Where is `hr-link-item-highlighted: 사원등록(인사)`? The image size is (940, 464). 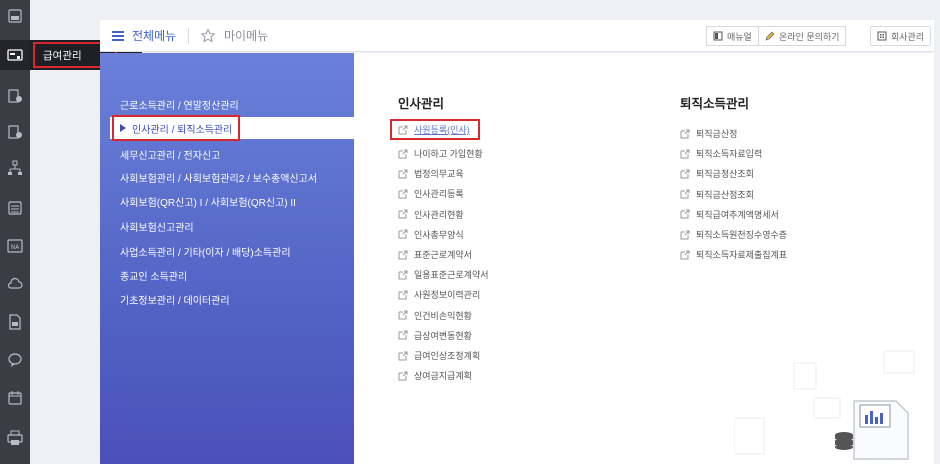
hr-link-item-highlighted: 사원등록(인사) is located at coordinates (435, 129).